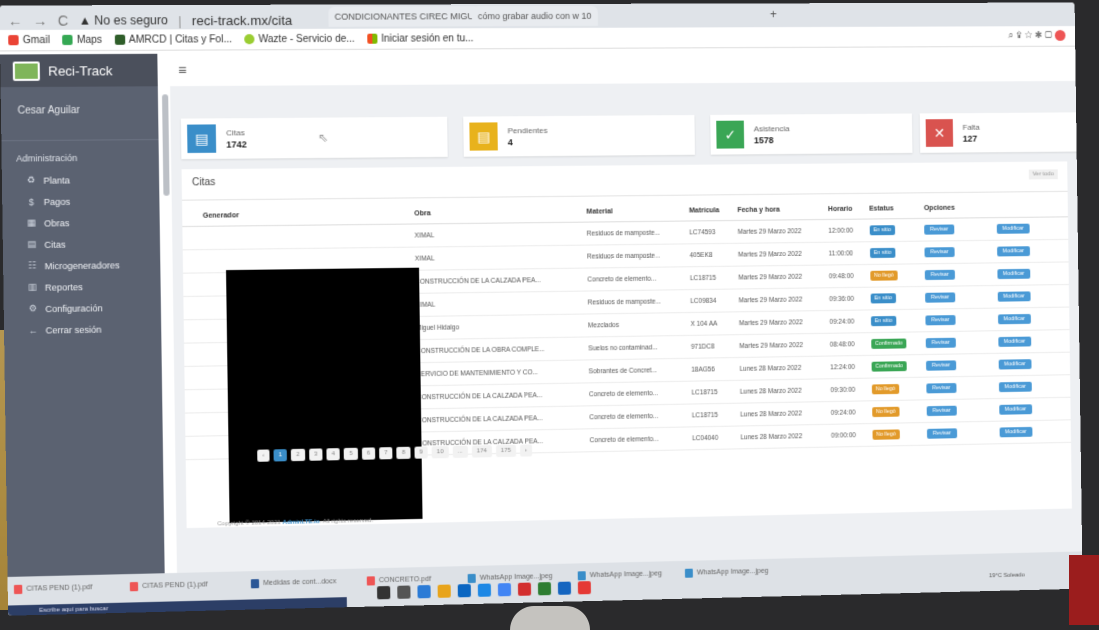 This screenshot has width=1099, height=630. I want to click on sidebar-item-configuracion: ⚙ Configuración, so click(82, 308).